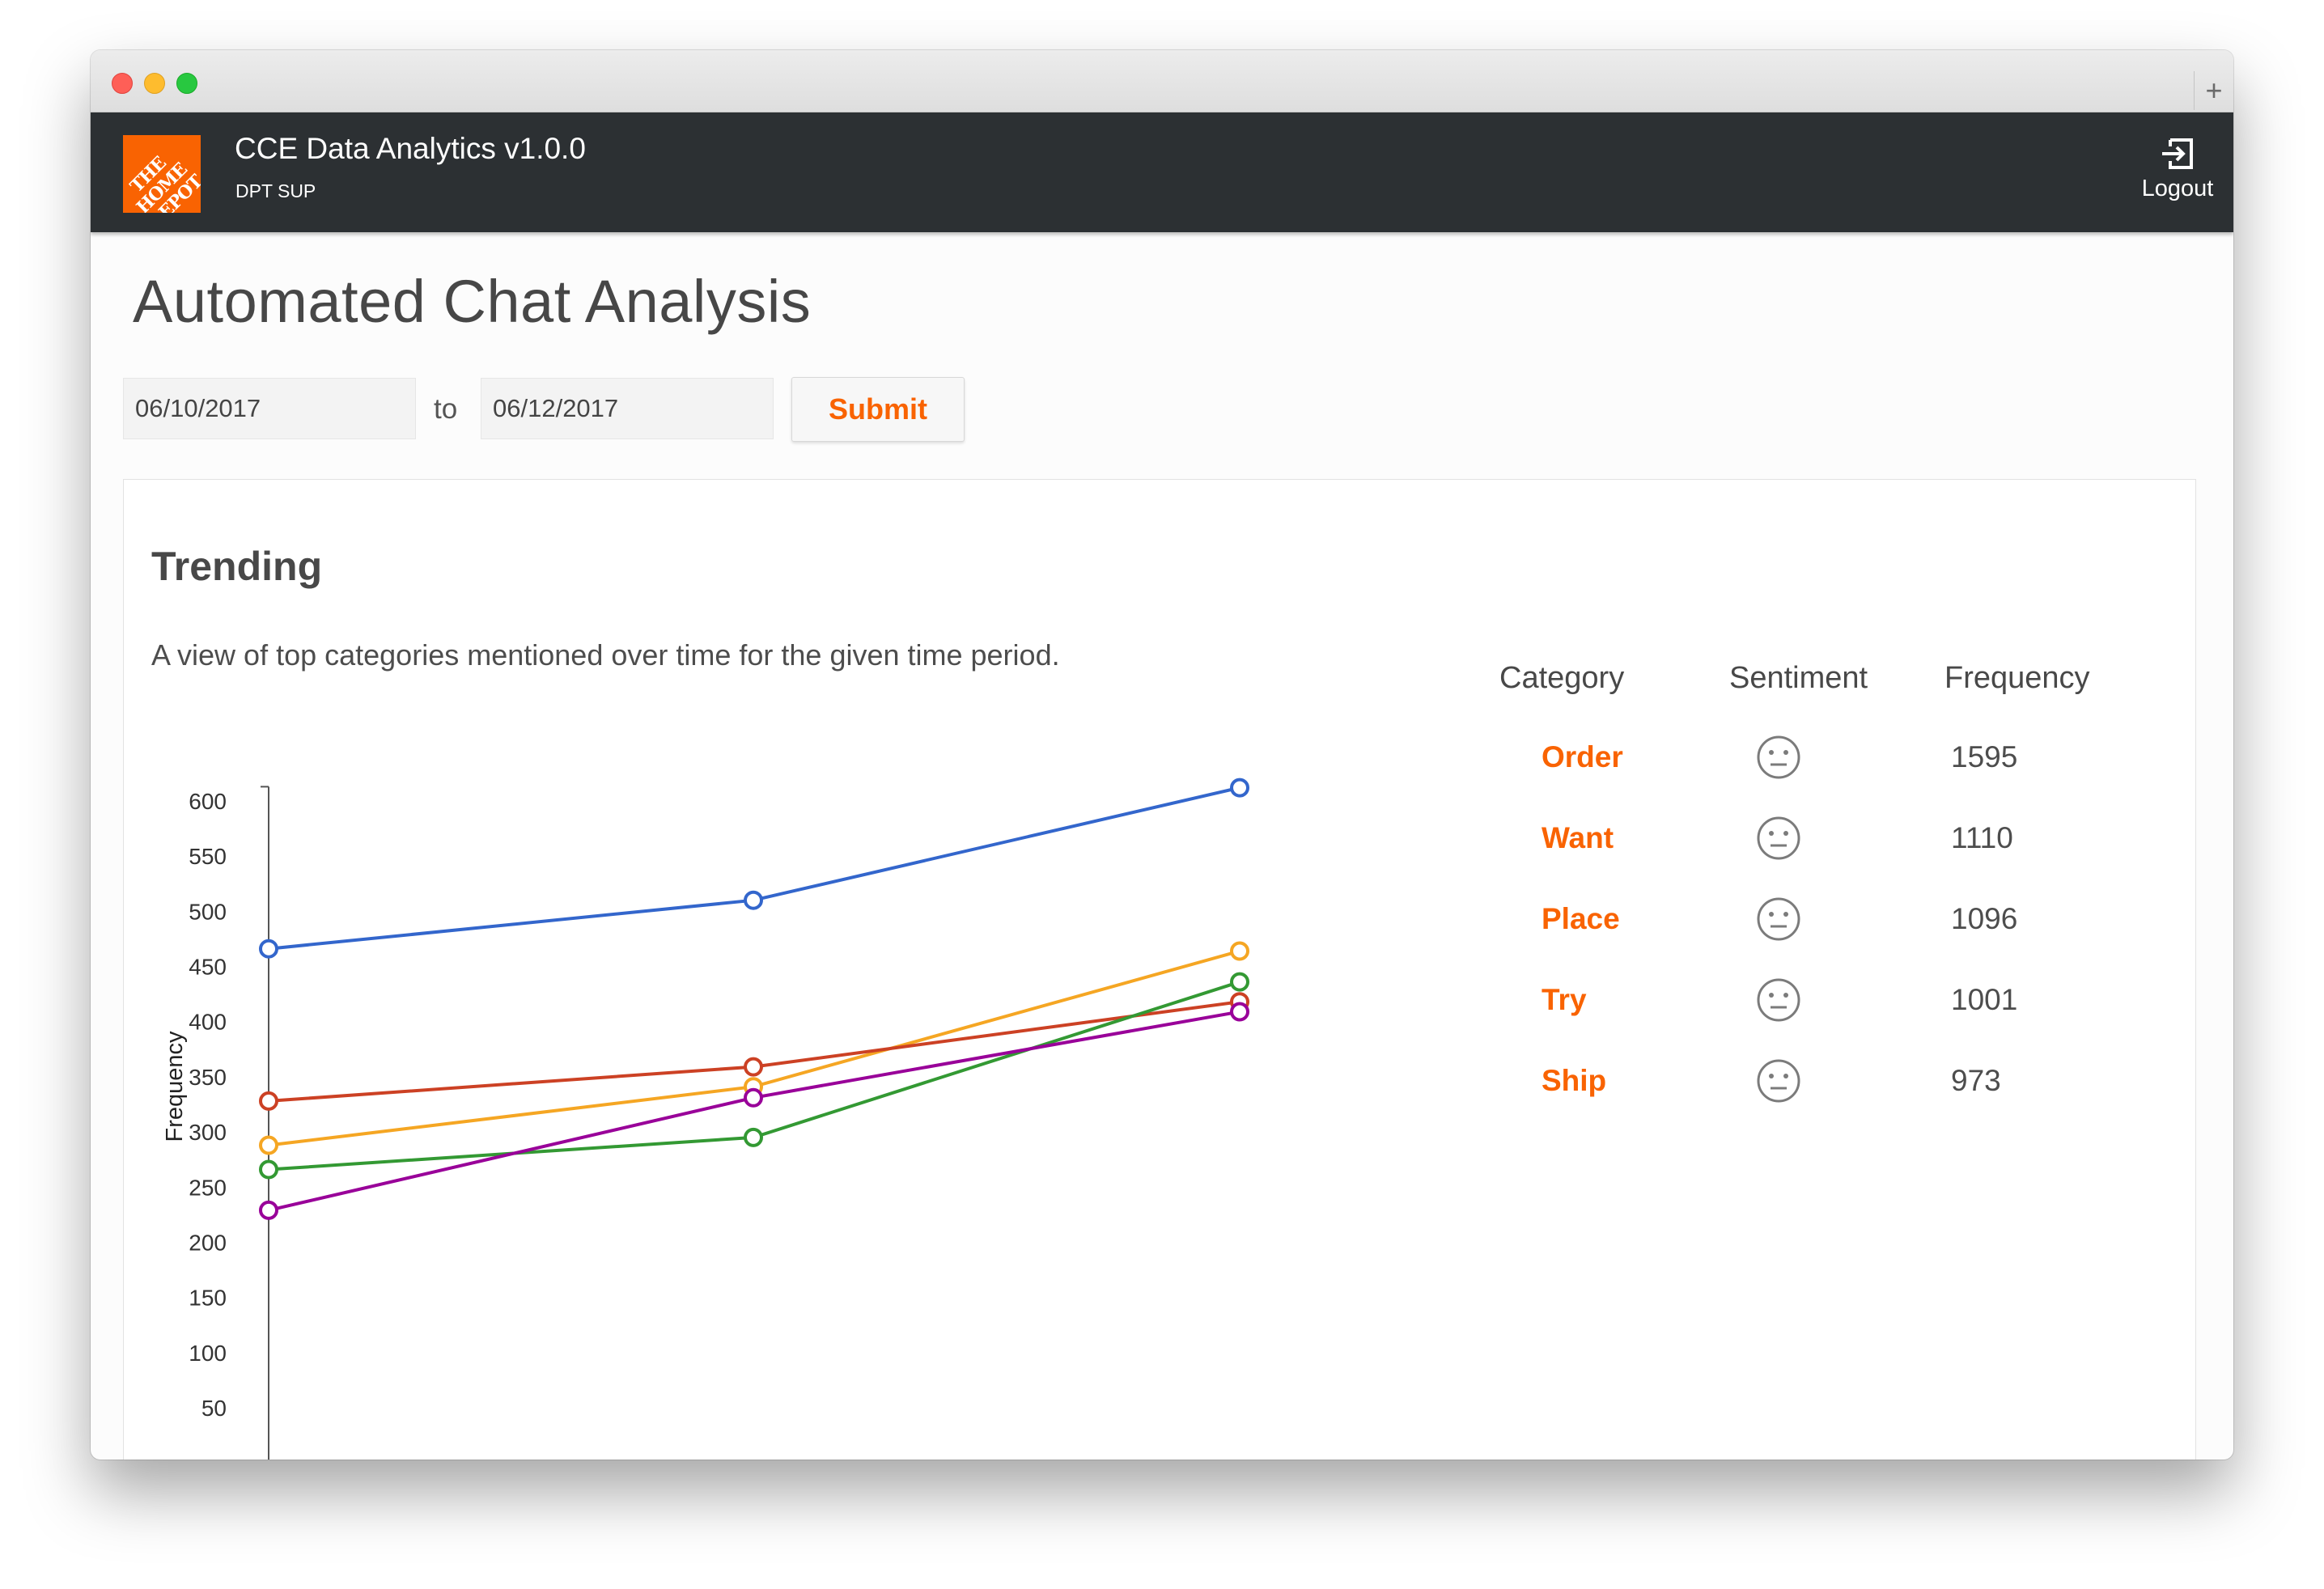  I want to click on app-title: CCE Data Analytics v1.0.0, so click(410, 148).